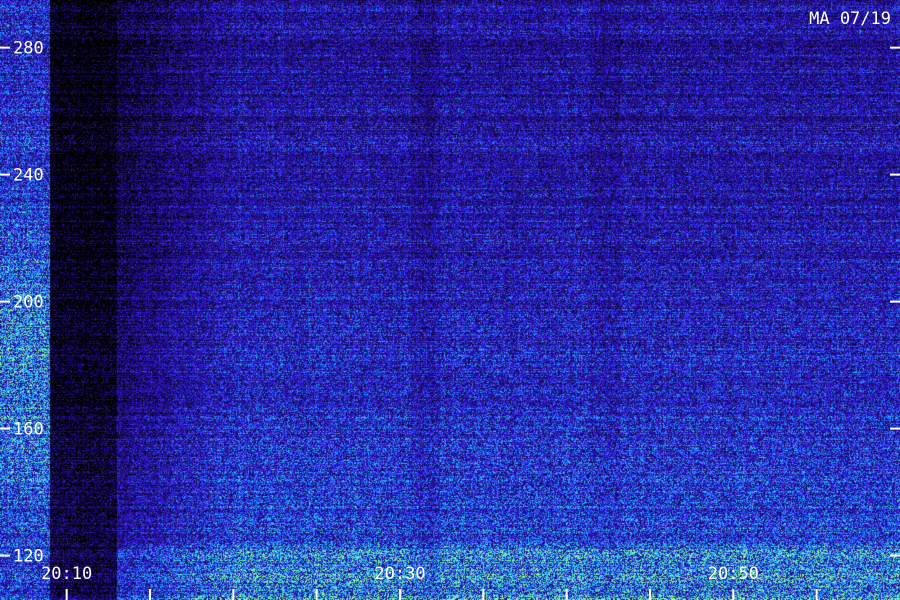 This screenshot has width=900, height=600. Describe the element at coordinates (28, 176) in the screenshot. I see `y-tick-label: 240` at that location.